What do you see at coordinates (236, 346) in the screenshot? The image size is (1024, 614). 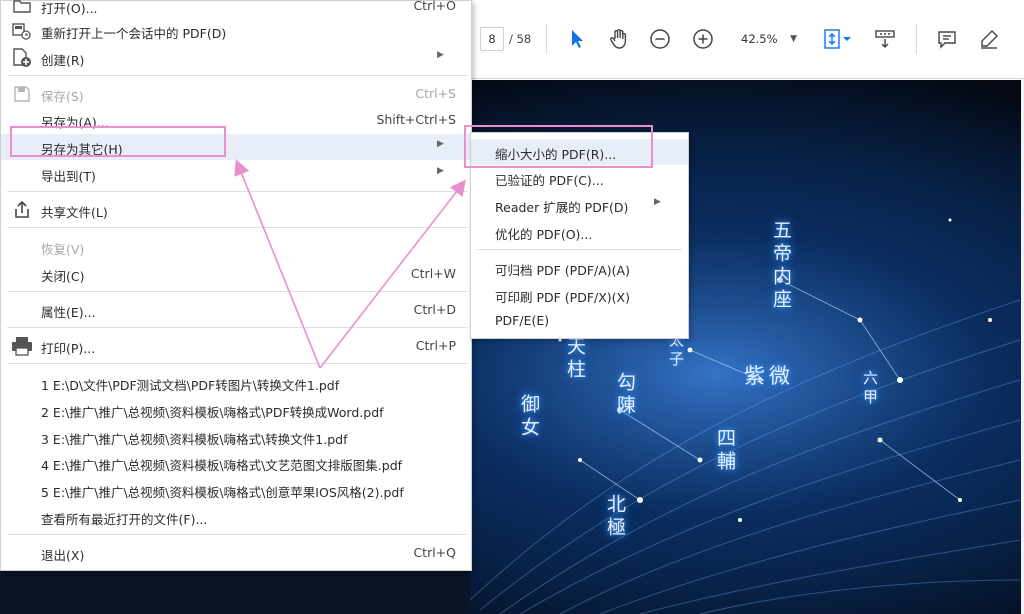 I see `menu-item-print: 打印(P)... Ctrl+P` at bounding box center [236, 346].